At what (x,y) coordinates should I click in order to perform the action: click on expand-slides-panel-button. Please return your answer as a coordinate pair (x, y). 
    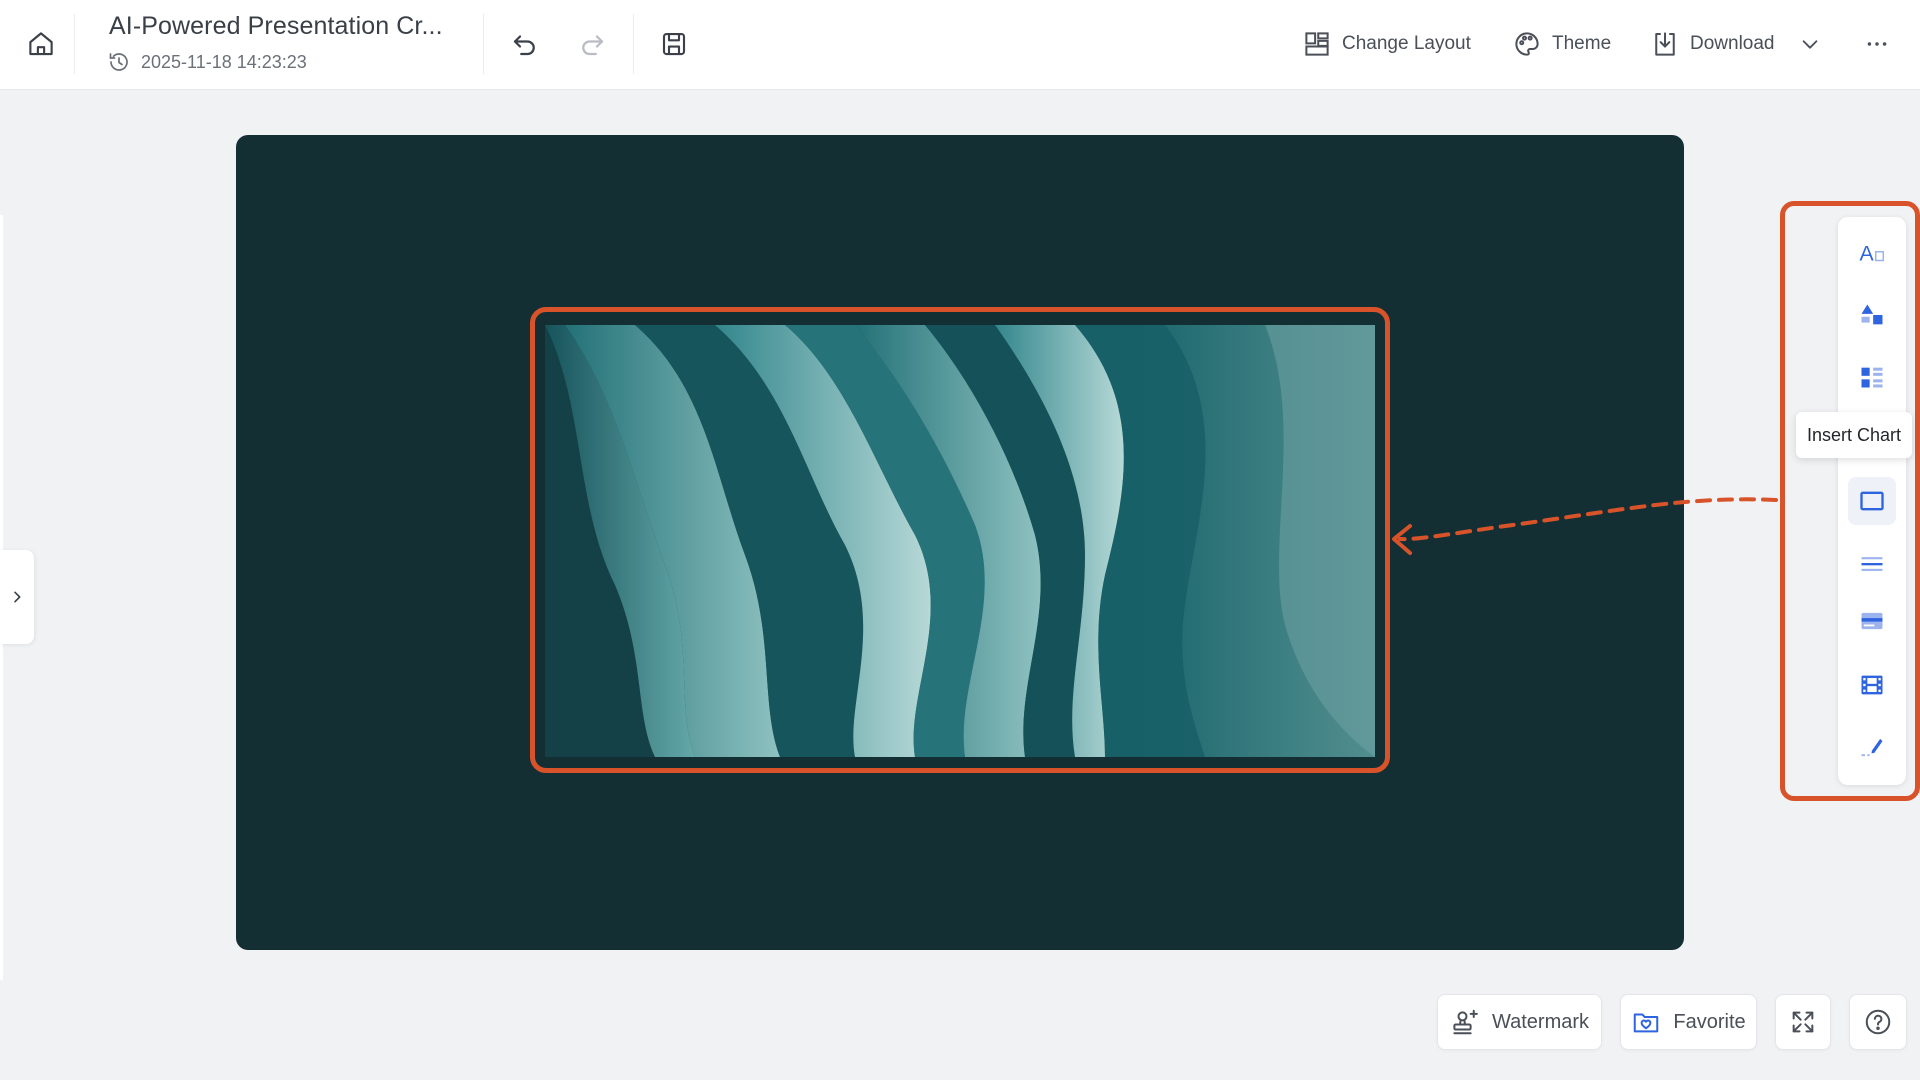
    Looking at the image, I should click on (17, 597).